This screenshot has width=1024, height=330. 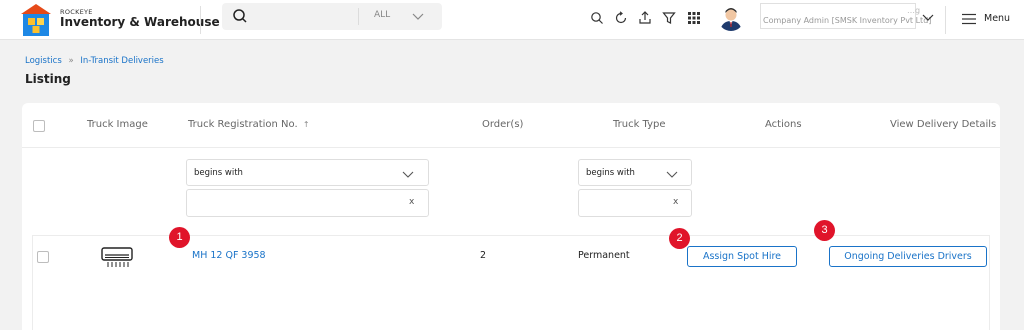 I want to click on header-truck-registration-label: Truck Registration No., so click(x=243, y=124).